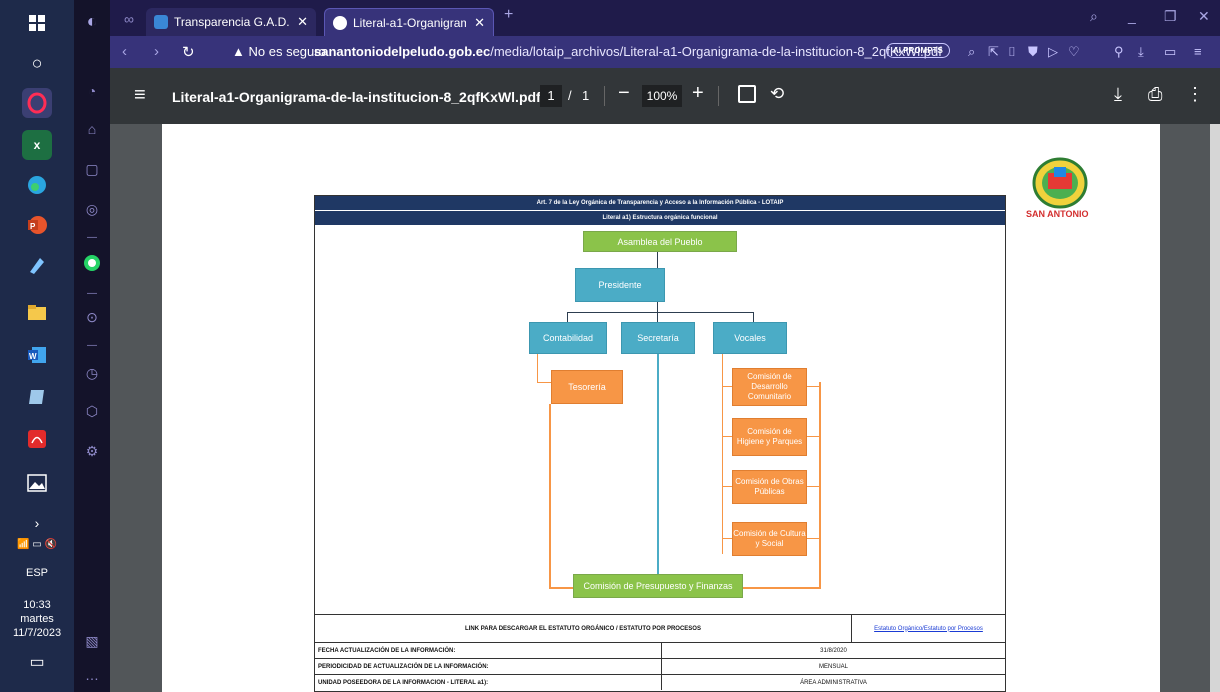 Image resolution: width=1220 pixels, height=692 pixels. What do you see at coordinates (769, 487) in the screenshot?
I see `org-box-comision-obras: Comisión de Obras Públicas` at bounding box center [769, 487].